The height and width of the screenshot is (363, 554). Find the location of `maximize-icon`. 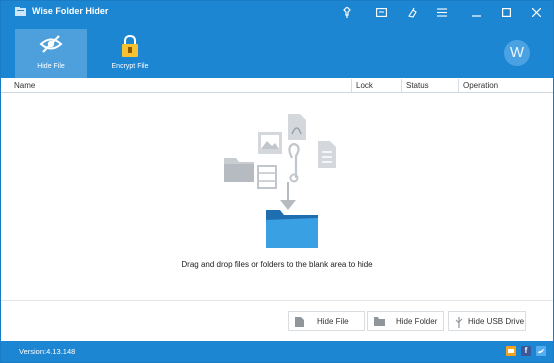

maximize-icon is located at coordinates (506, 12).